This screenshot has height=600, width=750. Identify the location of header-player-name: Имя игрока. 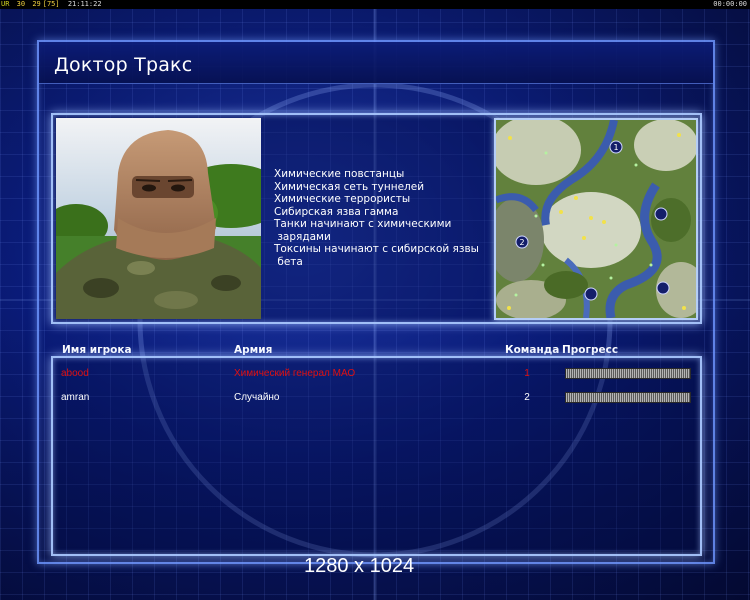
(97, 350).